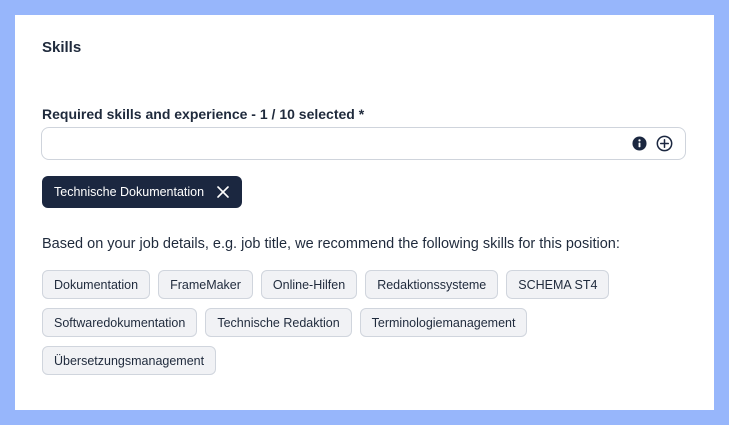 This screenshot has height=425, width=729. What do you see at coordinates (309, 284) in the screenshot?
I see `skill-chip-online-hilfen: Online-Hilfen` at bounding box center [309, 284].